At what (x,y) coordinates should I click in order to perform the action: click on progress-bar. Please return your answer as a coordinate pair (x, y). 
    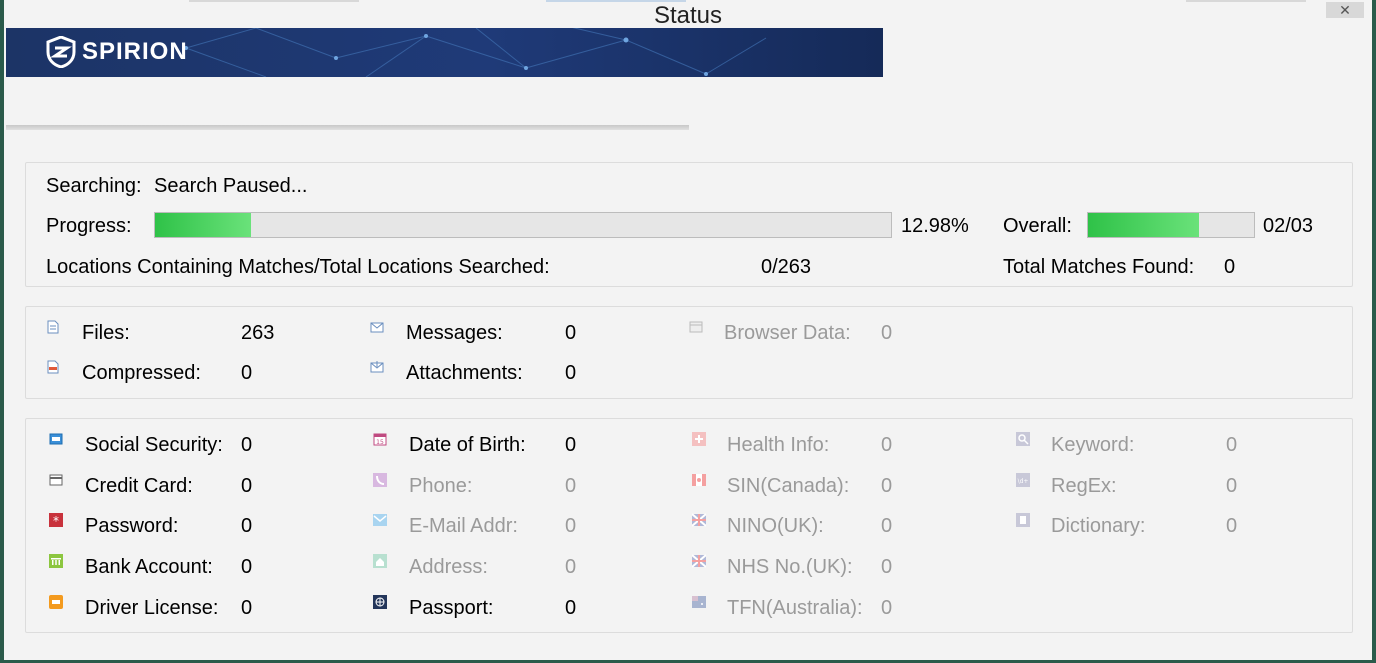
    Looking at the image, I should click on (523, 225).